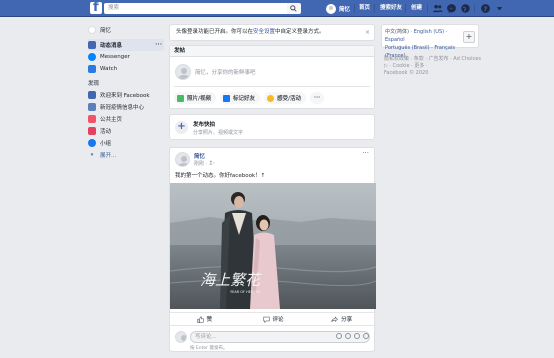 Image resolution: width=554 pixels, height=358 pixels. I want to click on like-button: 赞, so click(204, 319).